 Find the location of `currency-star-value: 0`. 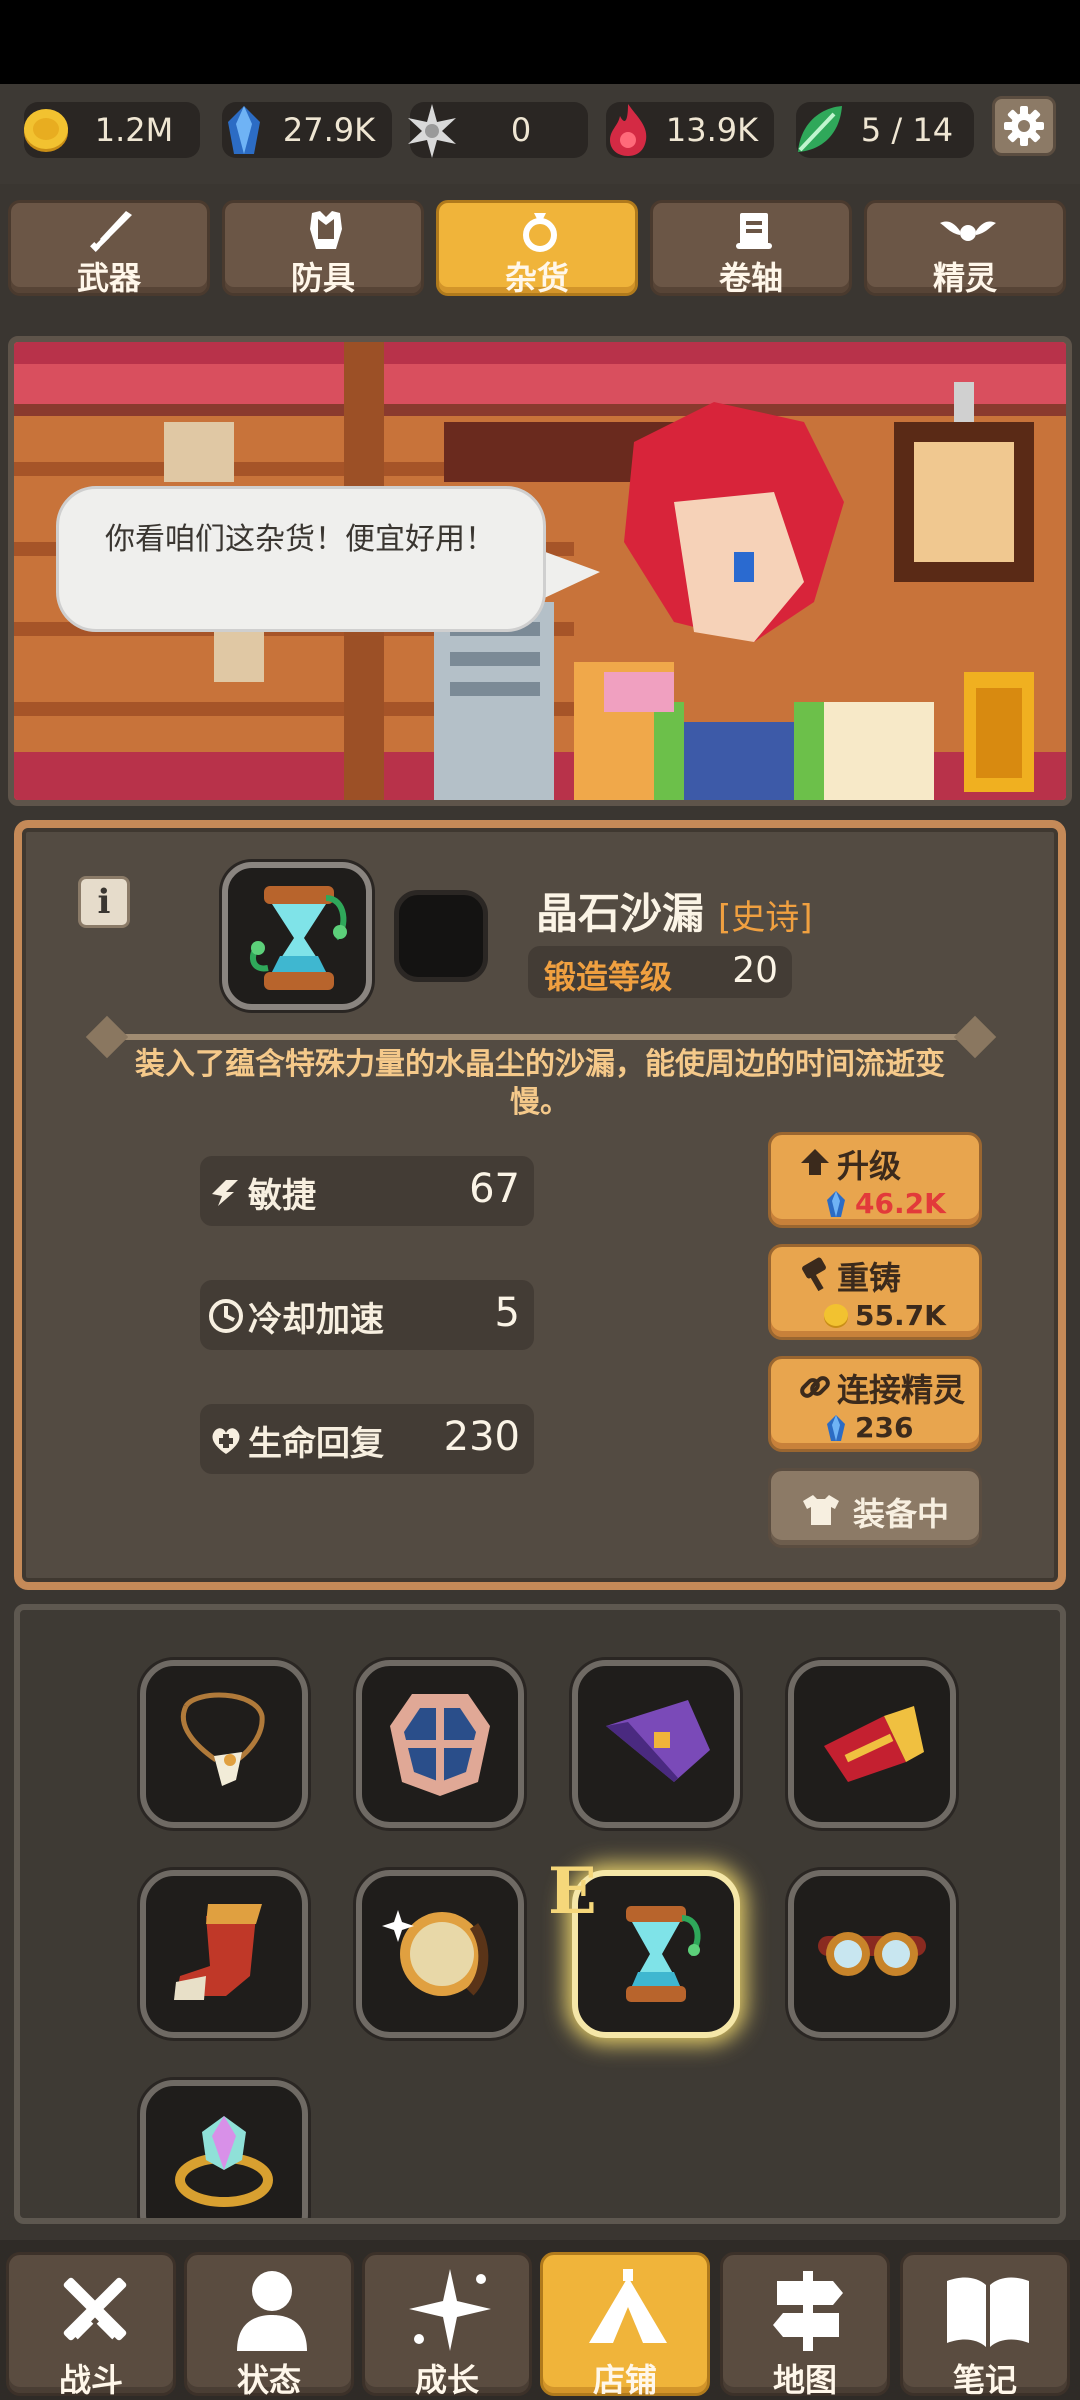

currency-star-value: 0 is located at coordinates (521, 130).